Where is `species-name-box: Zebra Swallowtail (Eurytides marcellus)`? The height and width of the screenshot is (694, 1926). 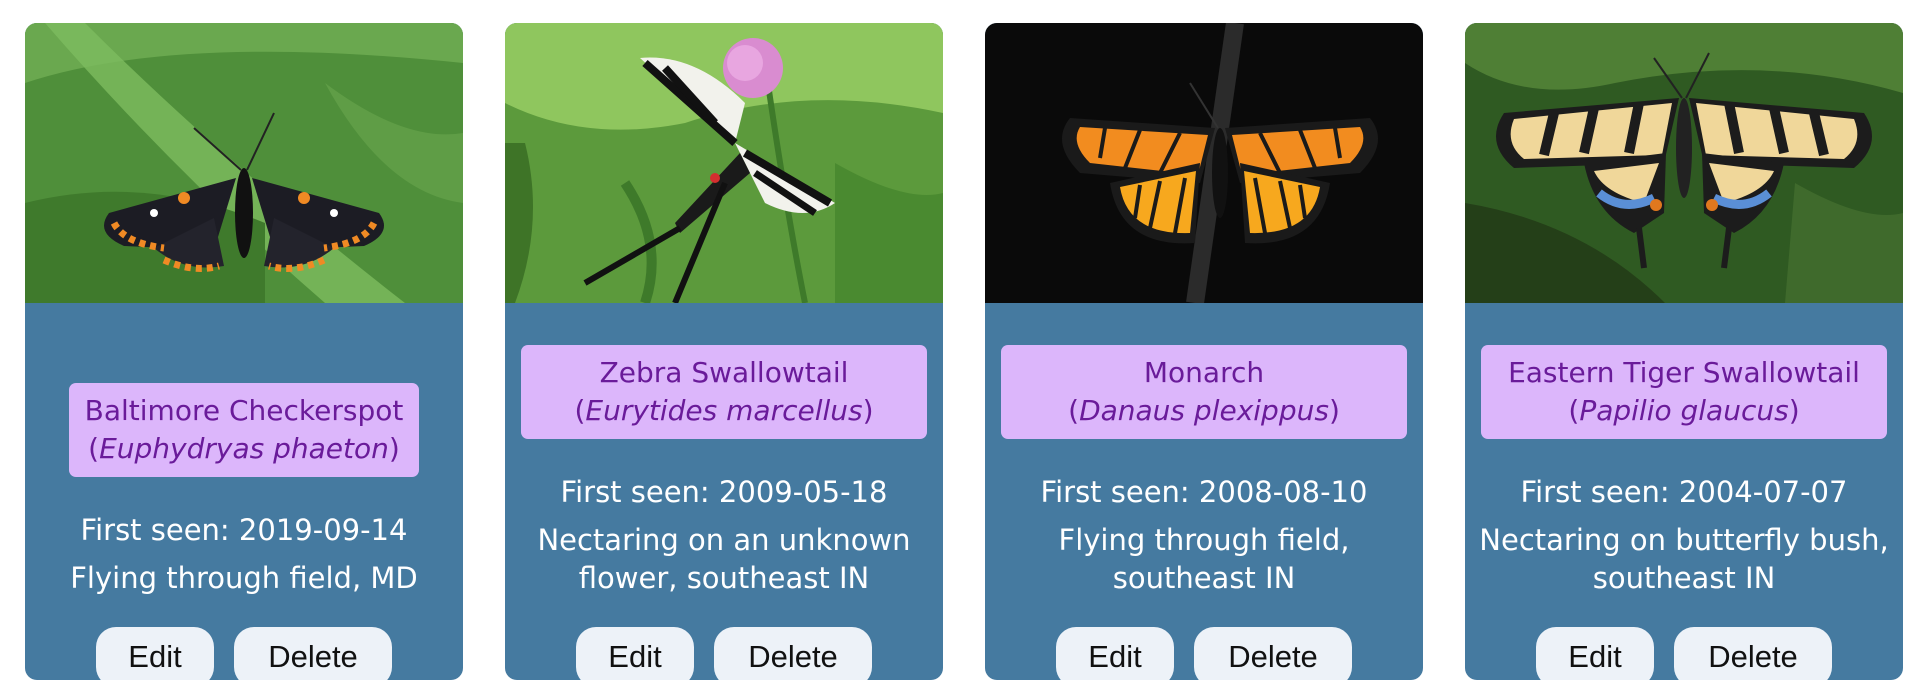
species-name-box: Zebra Swallowtail (Eurytides marcellus) is located at coordinates (724, 392).